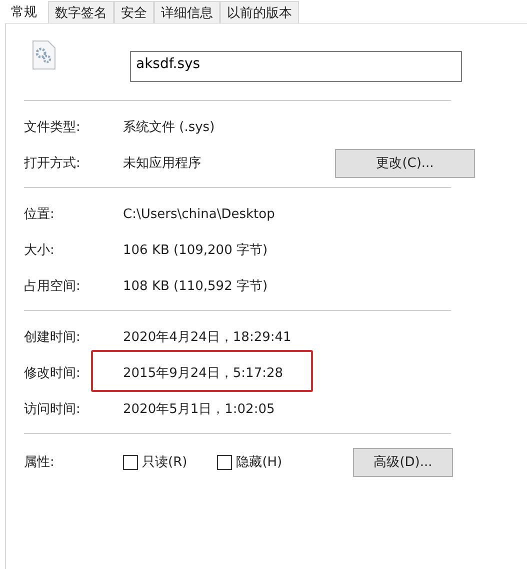 The width and height of the screenshot is (527, 569). I want to click on field-label: 大小:, so click(40, 250).